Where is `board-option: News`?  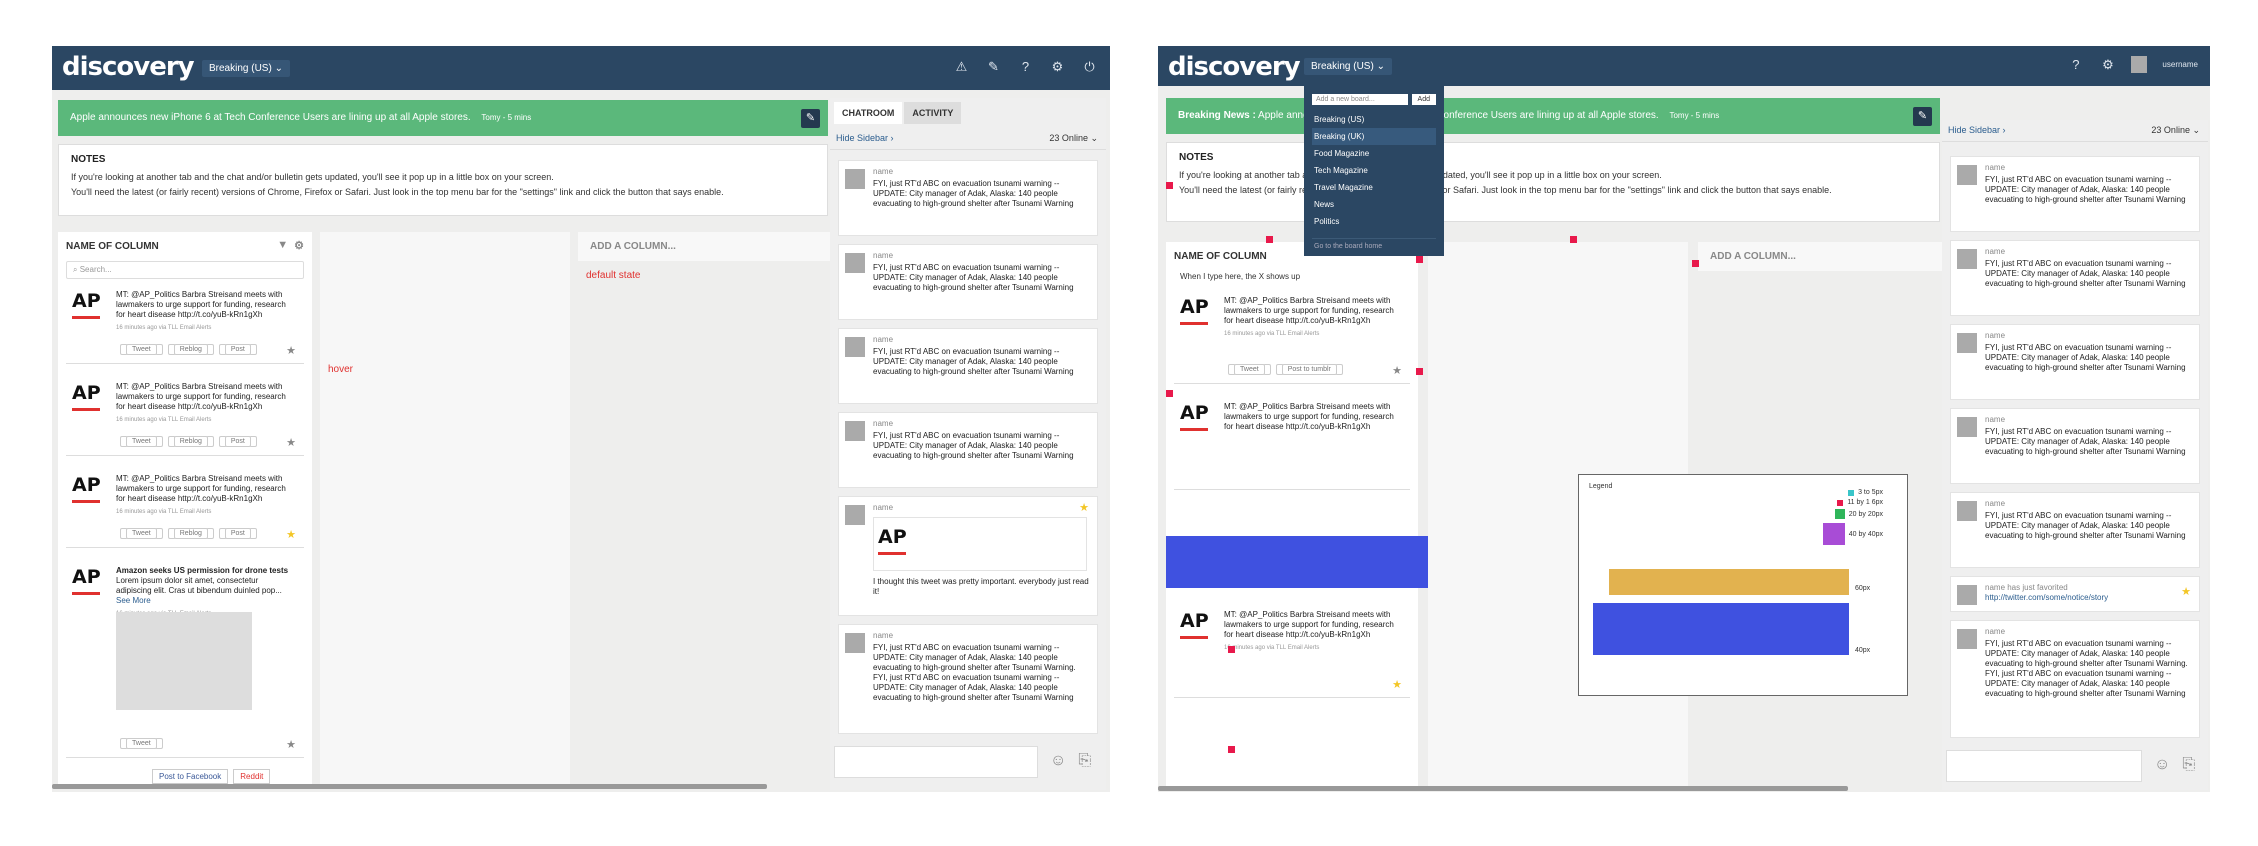
board-option: News is located at coordinates (1374, 204).